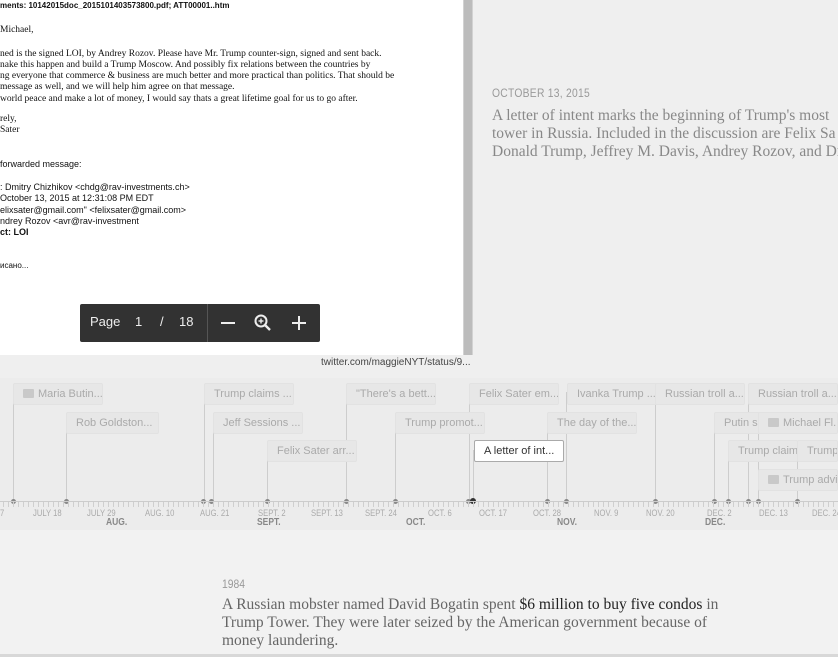  I want to click on forwarded-line: forwarded message:, so click(41, 164).